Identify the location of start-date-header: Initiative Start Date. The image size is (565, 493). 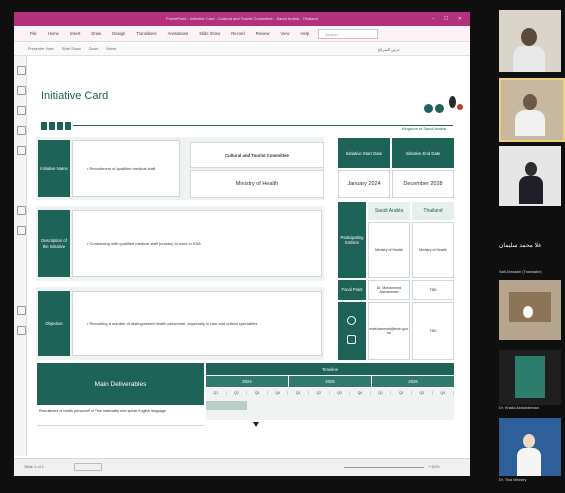
(364, 153).